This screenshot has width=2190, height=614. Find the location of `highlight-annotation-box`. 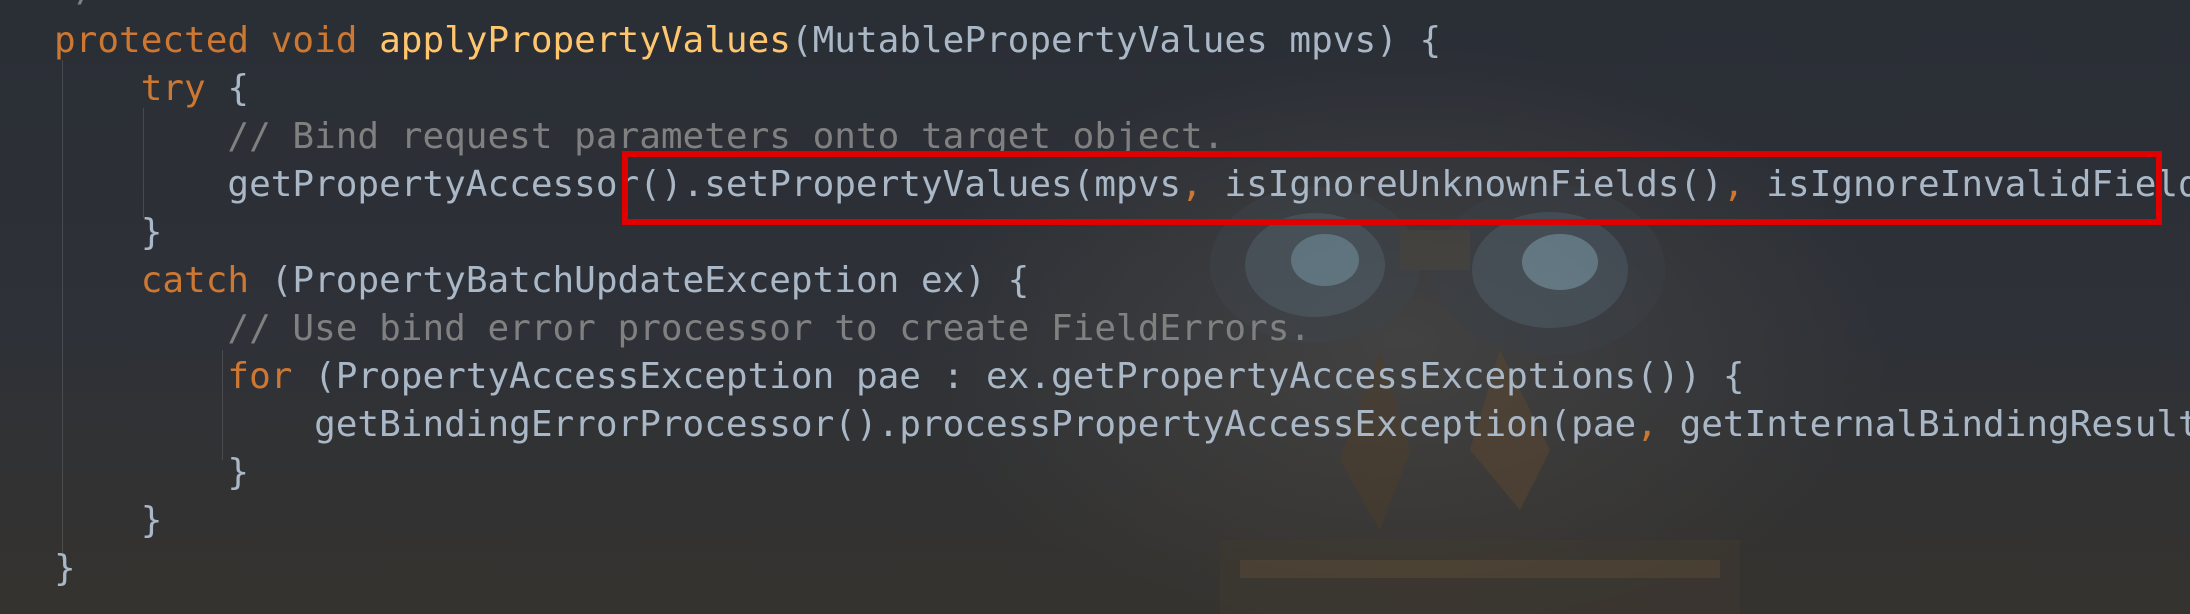

highlight-annotation-box is located at coordinates (1392, 188).